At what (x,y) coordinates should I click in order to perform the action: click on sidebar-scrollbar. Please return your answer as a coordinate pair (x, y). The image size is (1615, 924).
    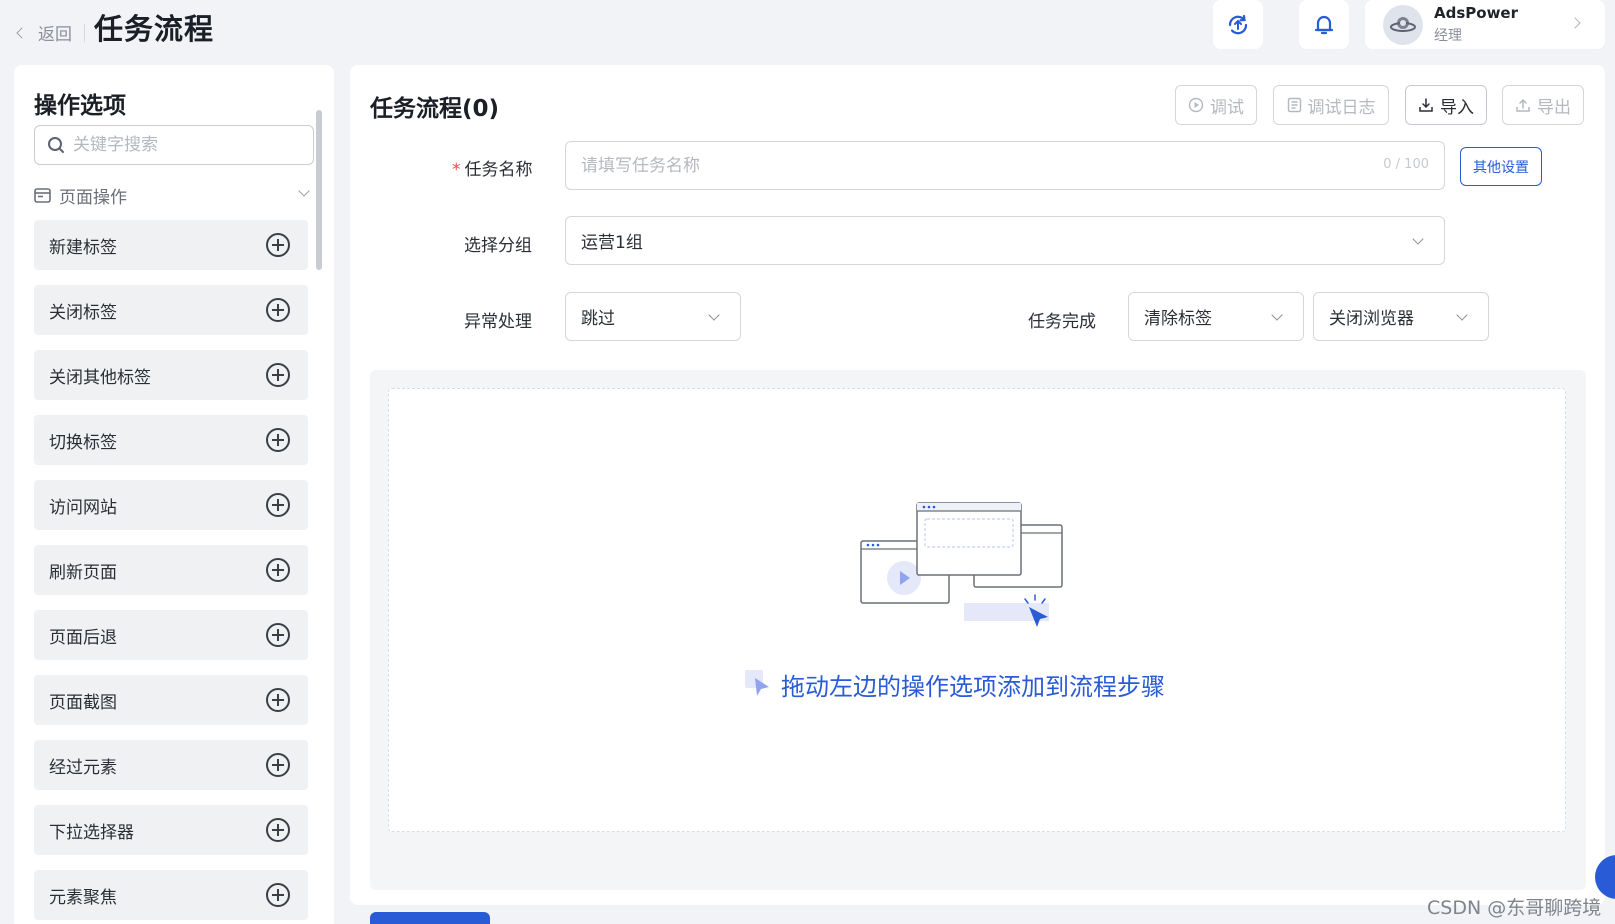
    Looking at the image, I should click on (319, 190).